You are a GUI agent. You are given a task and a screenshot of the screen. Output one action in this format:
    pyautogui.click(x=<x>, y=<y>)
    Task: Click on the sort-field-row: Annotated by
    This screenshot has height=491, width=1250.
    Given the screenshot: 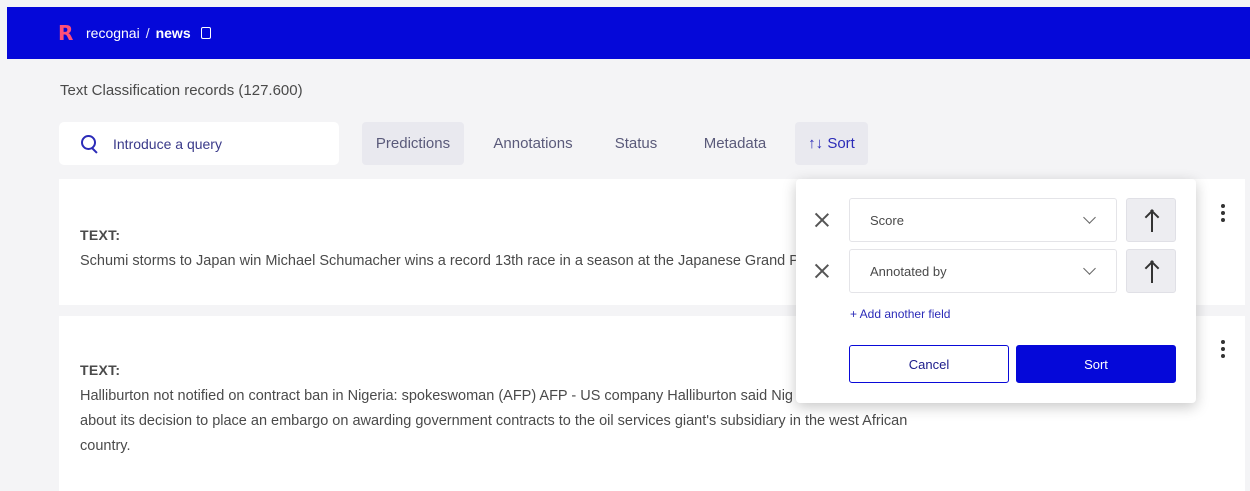 What is the action you would take?
    pyautogui.click(x=996, y=271)
    